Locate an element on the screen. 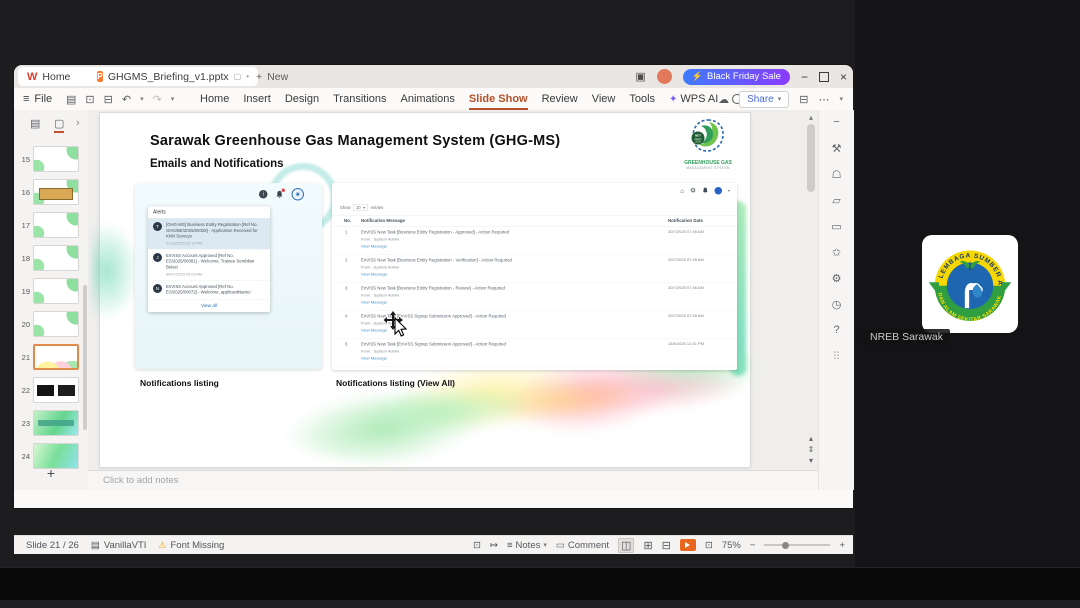  menu-animations: Animations is located at coordinates (428, 99).